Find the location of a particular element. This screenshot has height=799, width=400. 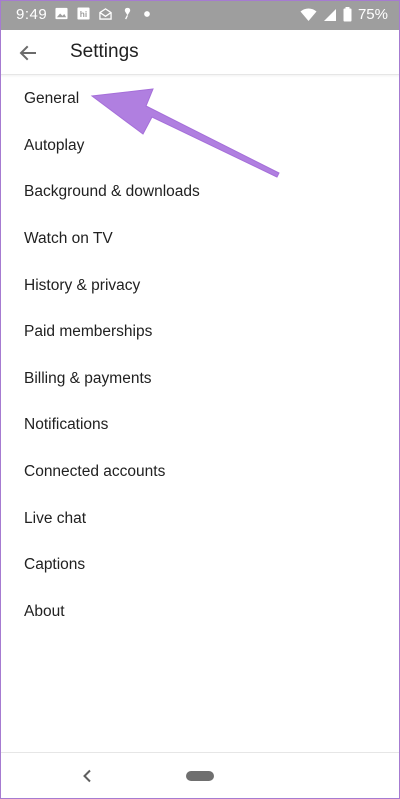

arrow-back-icon is located at coordinates (27, 53).